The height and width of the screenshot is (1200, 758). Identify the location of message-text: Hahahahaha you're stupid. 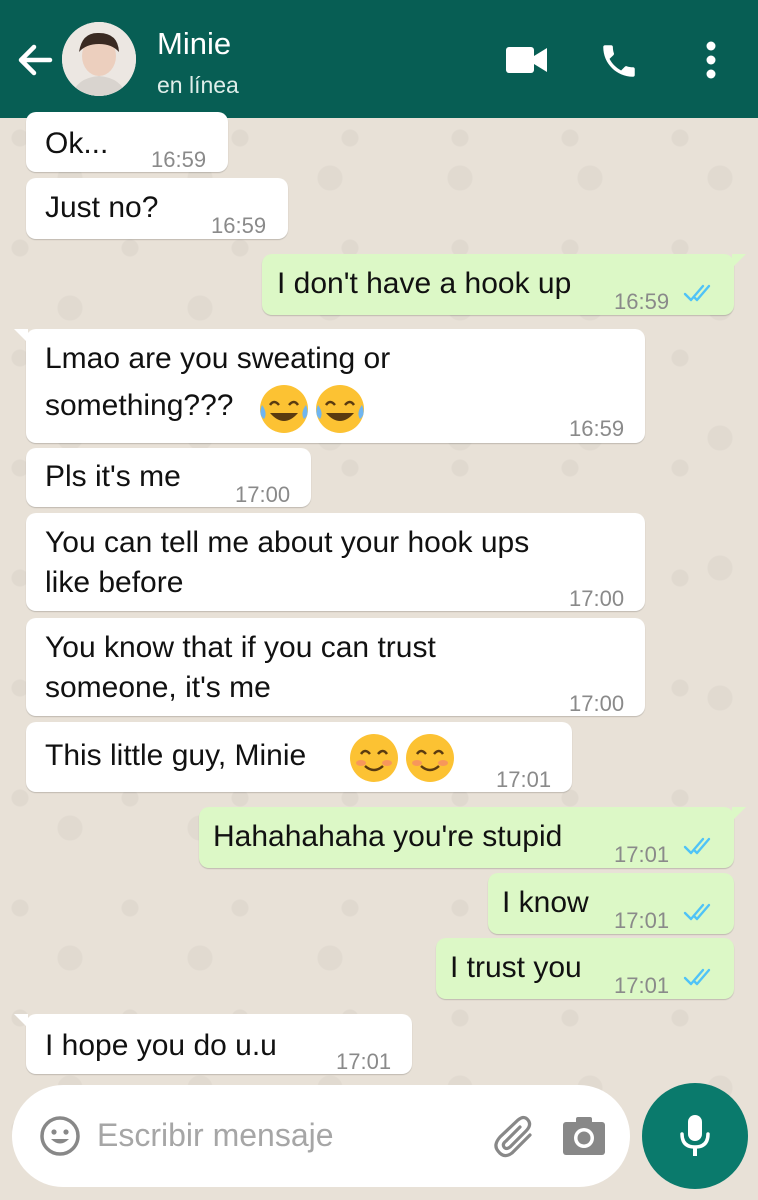
(388, 836).